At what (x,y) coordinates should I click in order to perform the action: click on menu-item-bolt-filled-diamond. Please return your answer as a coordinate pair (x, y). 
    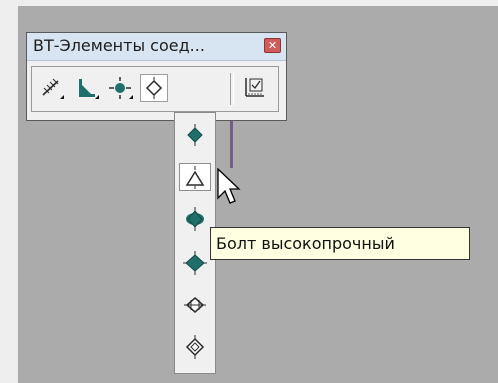
    Looking at the image, I should click on (195, 135).